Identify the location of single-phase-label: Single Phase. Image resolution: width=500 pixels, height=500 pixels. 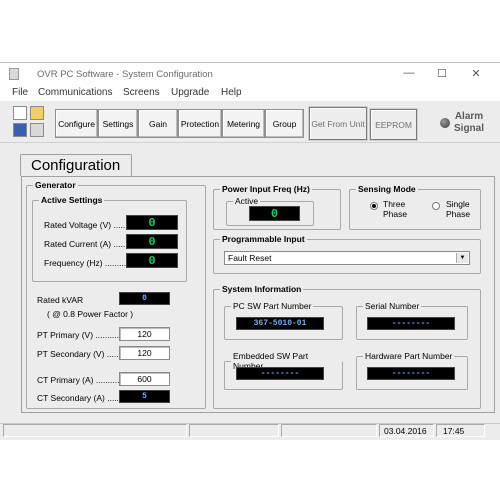
(458, 209).